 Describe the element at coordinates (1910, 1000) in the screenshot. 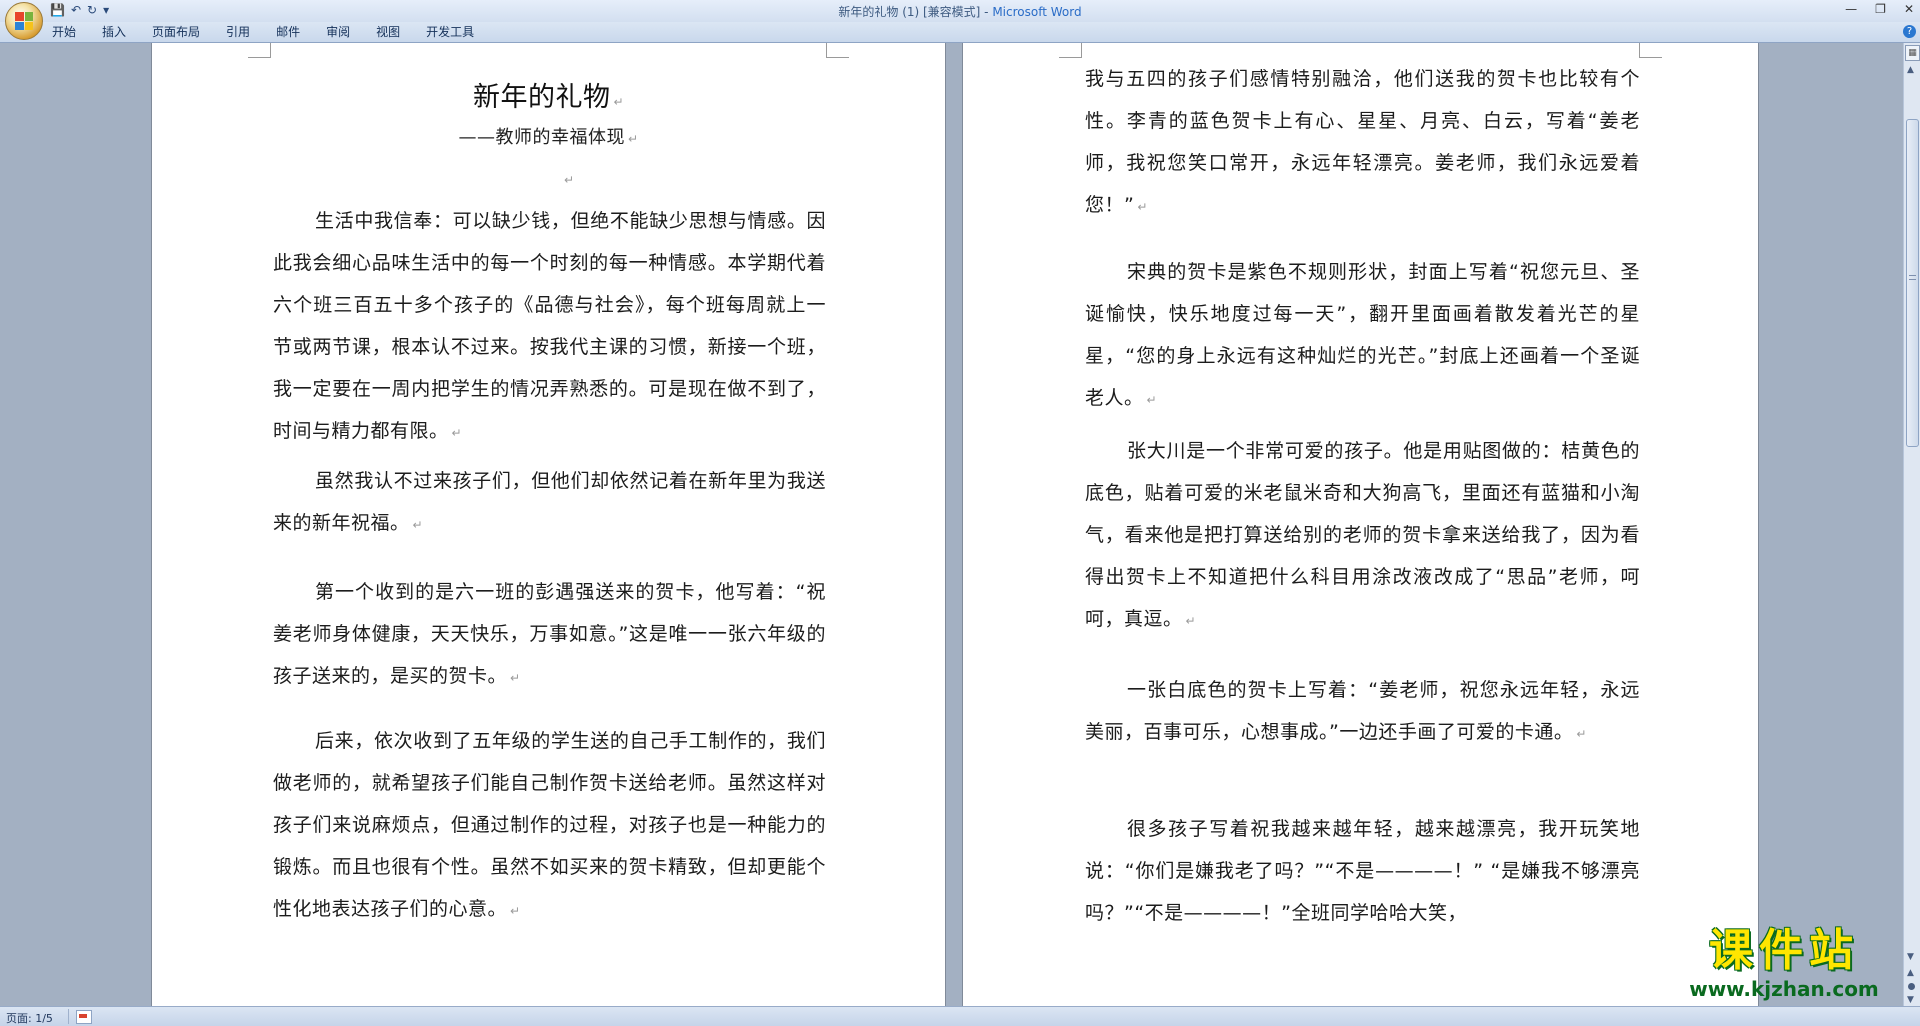

I see `next-page-icon: ▼` at that location.